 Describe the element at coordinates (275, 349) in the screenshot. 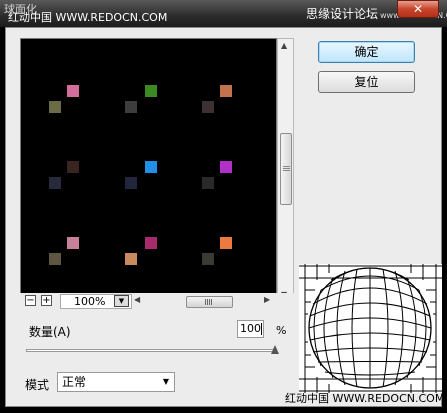

I see `amount-slider-thumb` at that location.